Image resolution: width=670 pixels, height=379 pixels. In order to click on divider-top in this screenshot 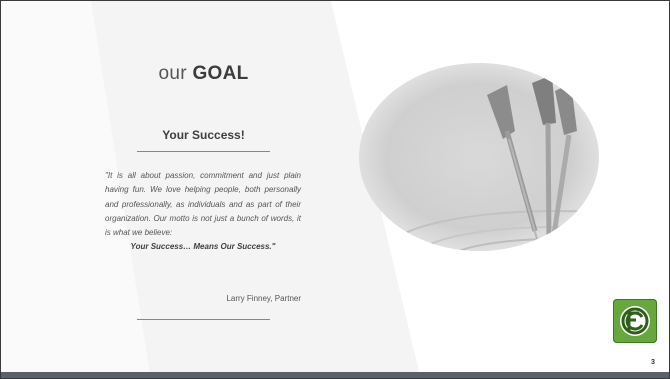, I will do `click(203, 151)`.